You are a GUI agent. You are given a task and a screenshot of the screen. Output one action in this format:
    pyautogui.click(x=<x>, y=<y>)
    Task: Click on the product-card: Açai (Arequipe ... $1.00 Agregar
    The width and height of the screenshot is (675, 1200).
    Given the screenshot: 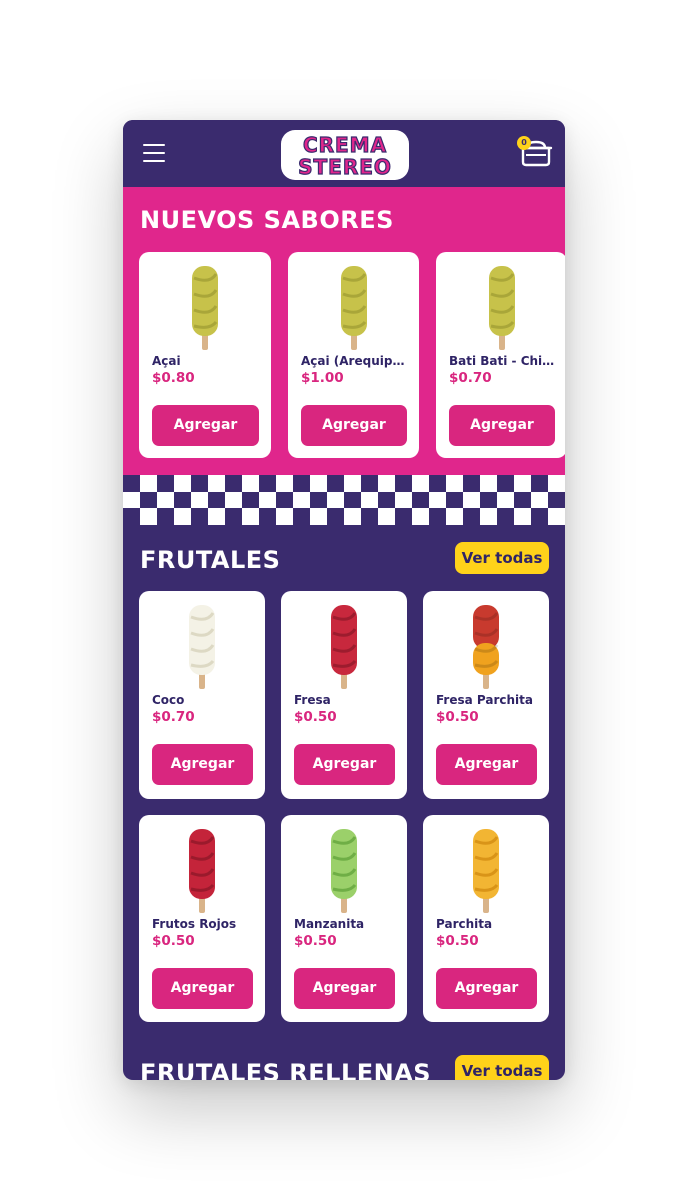 What is the action you would take?
    pyautogui.click(x=353, y=355)
    